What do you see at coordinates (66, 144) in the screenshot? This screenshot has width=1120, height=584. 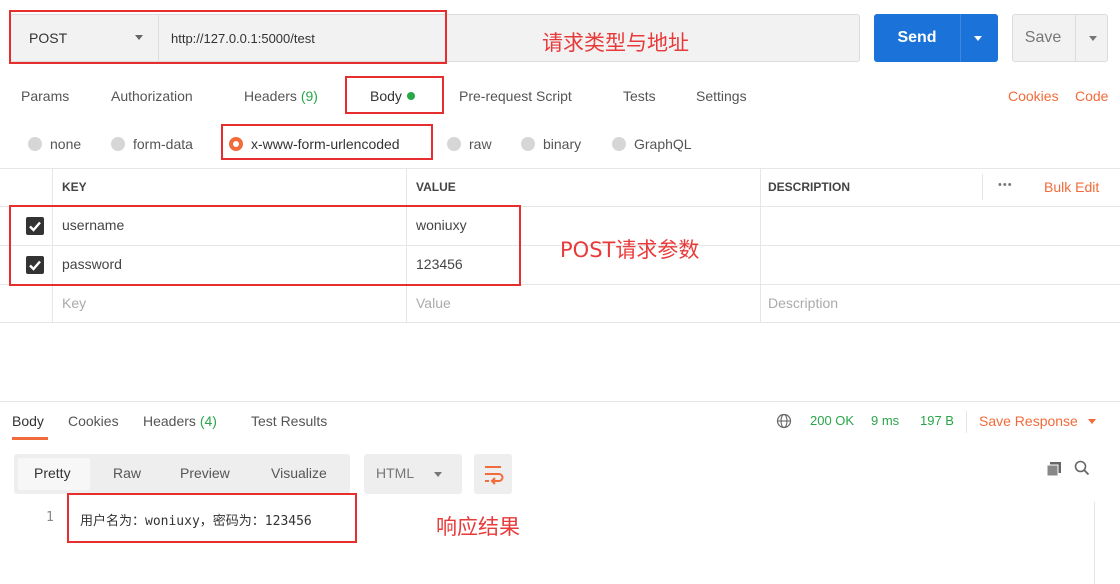 I see `radio-none-label: none` at bounding box center [66, 144].